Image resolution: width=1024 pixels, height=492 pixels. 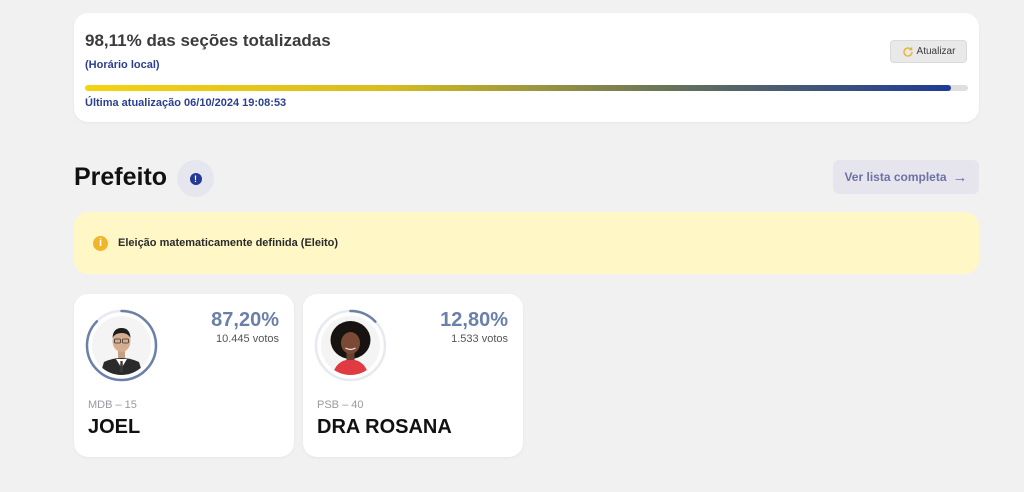 I want to click on candidate-card: 12,80% 1.533 votos PSB – 40 DRA ROSANA, so click(x=413, y=375).